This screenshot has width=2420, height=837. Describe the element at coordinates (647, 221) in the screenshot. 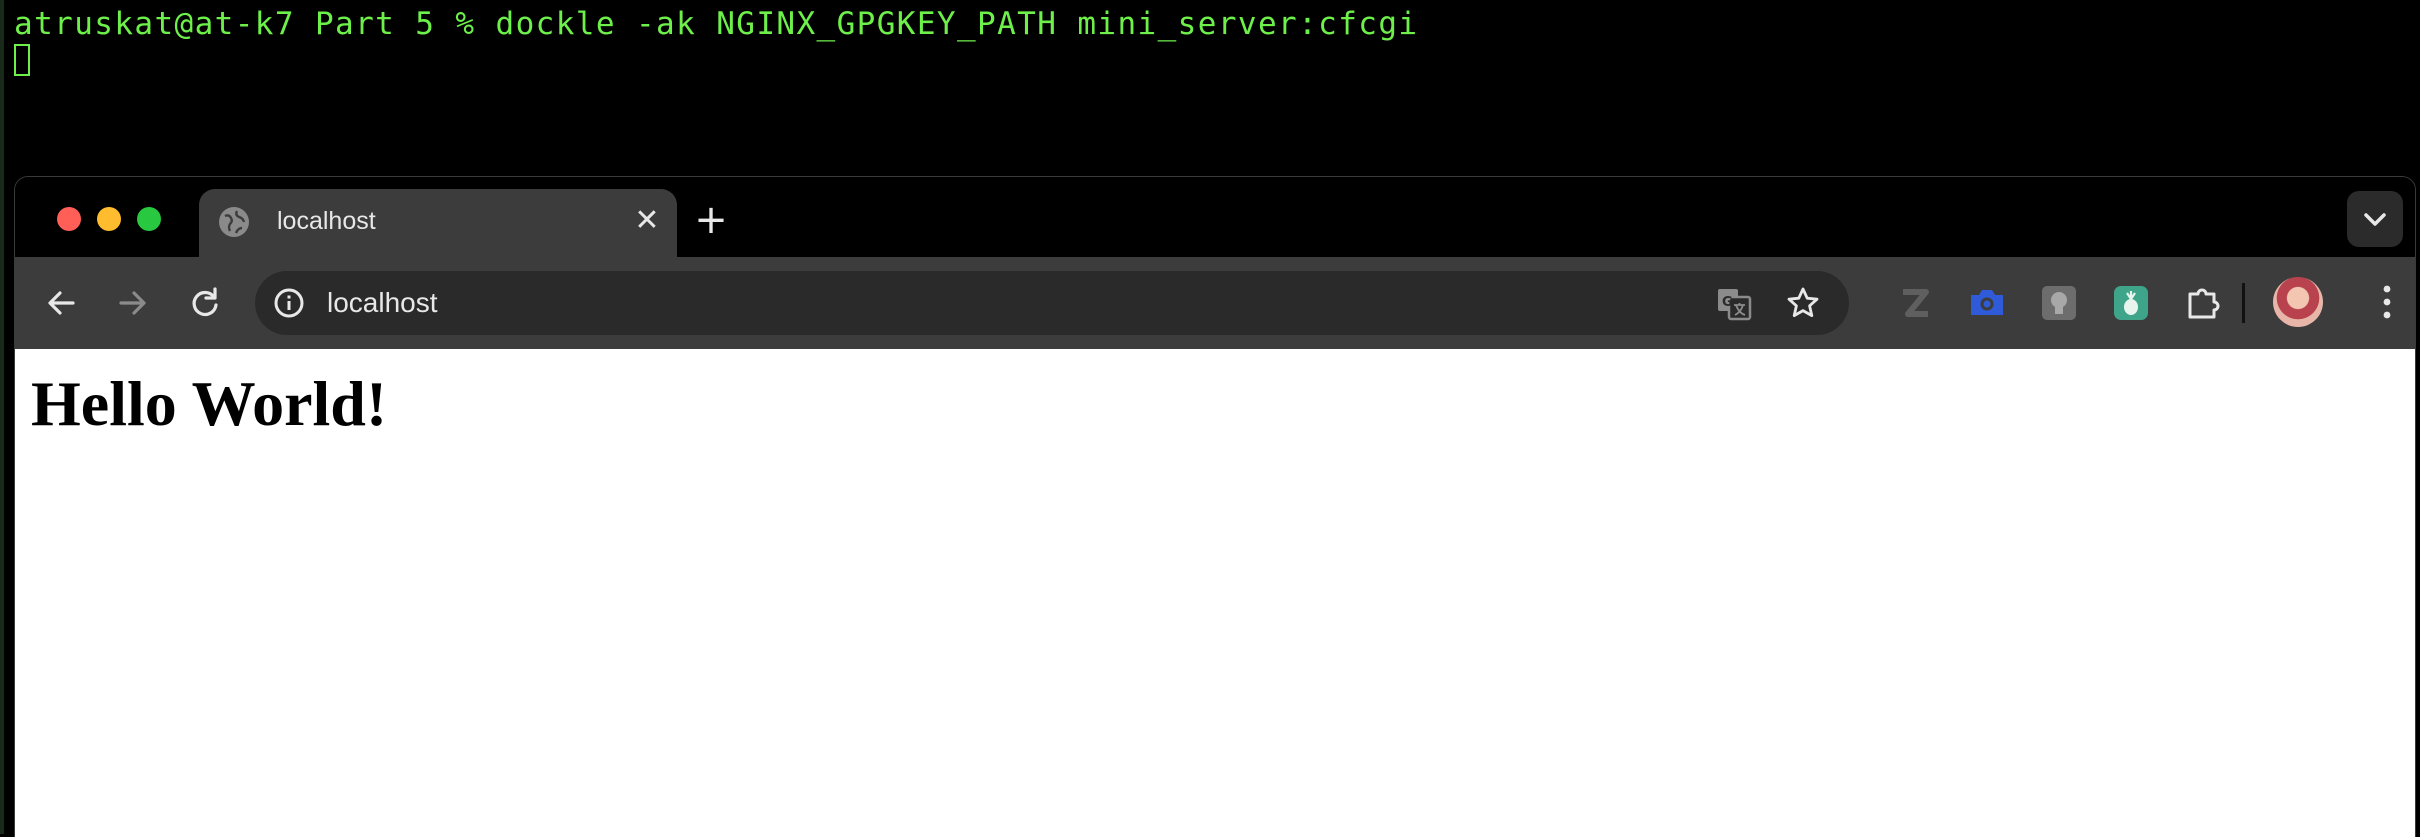

I see `close-tab-icon: ✕` at that location.